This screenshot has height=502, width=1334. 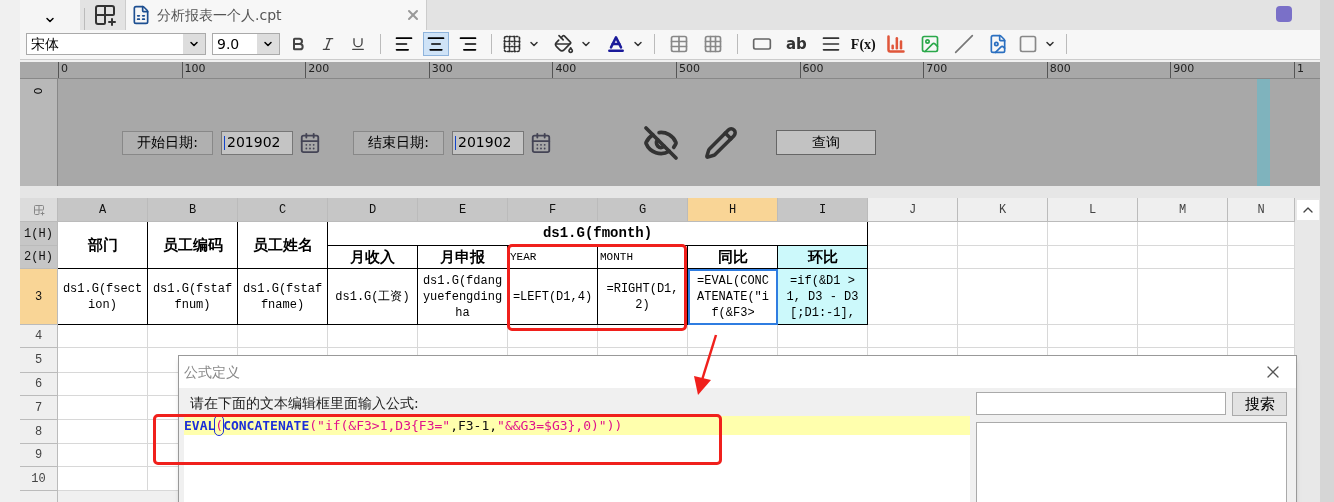 What do you see at coordinates (490, 69) in the screenshot?
I see `ruler-label: 300` at bounding box center [490, 69].